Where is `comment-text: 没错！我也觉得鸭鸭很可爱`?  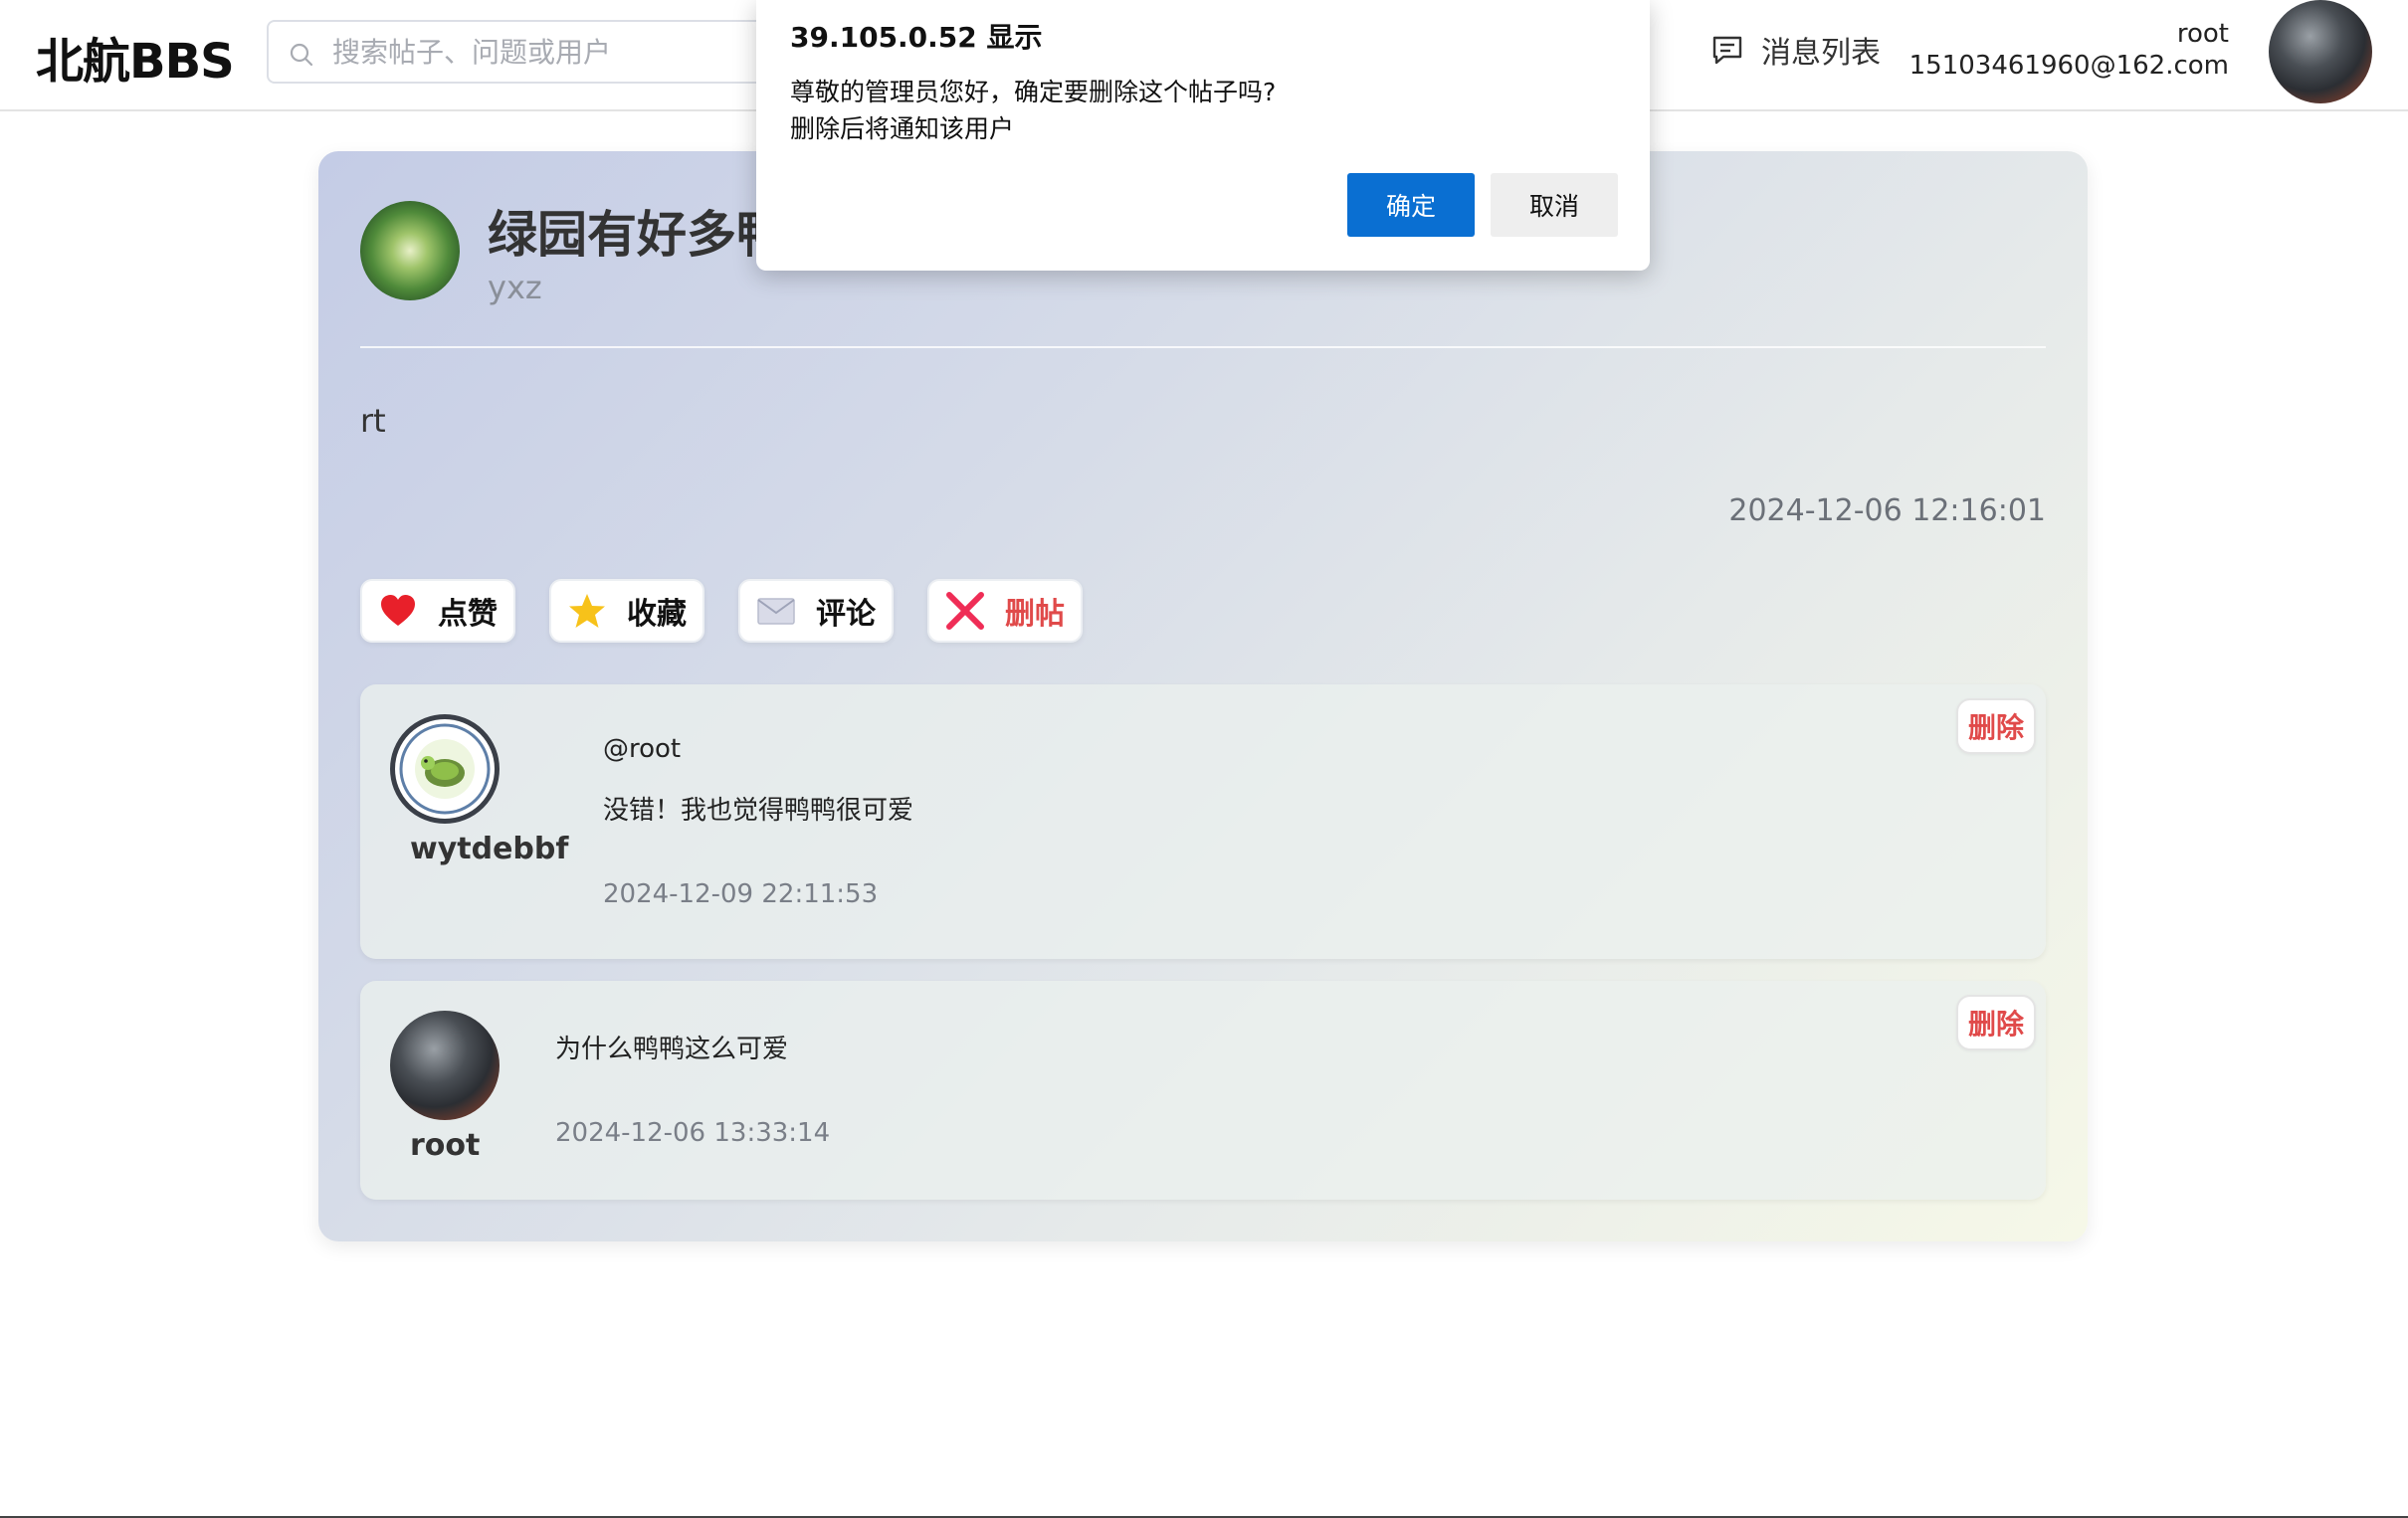
comment-text: 没错！我也觉得鸭鸭很可爱 is located at coordinates (758, 811).